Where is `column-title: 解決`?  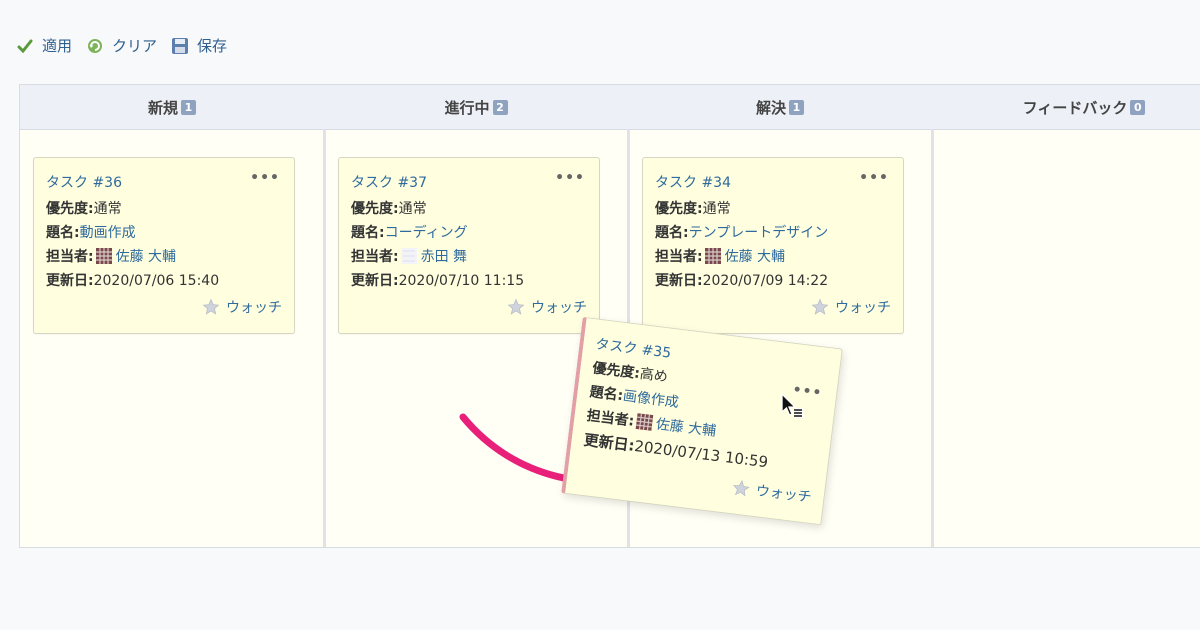 column-title: 解決 is located at coordinates (770, 107).